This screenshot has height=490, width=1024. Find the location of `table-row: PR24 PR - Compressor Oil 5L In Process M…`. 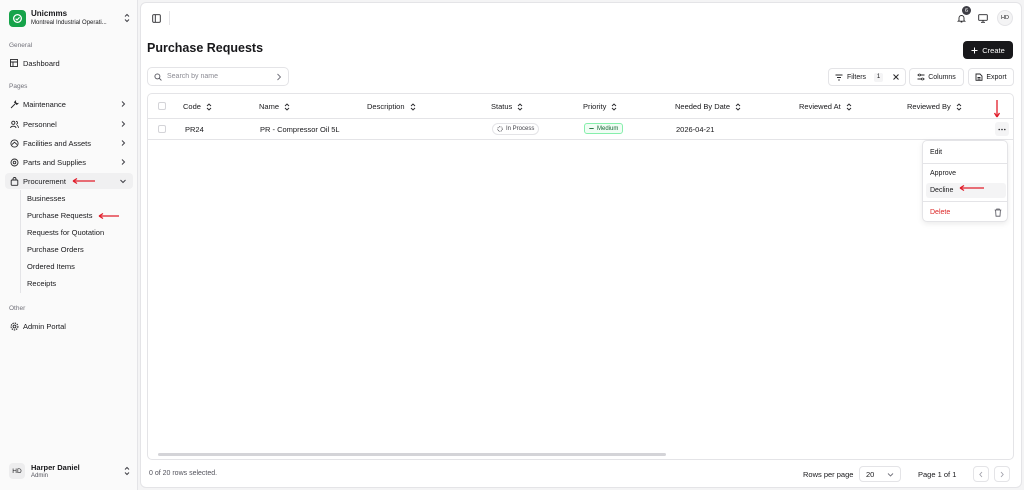

table-row: PR24 PR - Compressor Oil 5L In Process M… is located at coordinates (580, 129).